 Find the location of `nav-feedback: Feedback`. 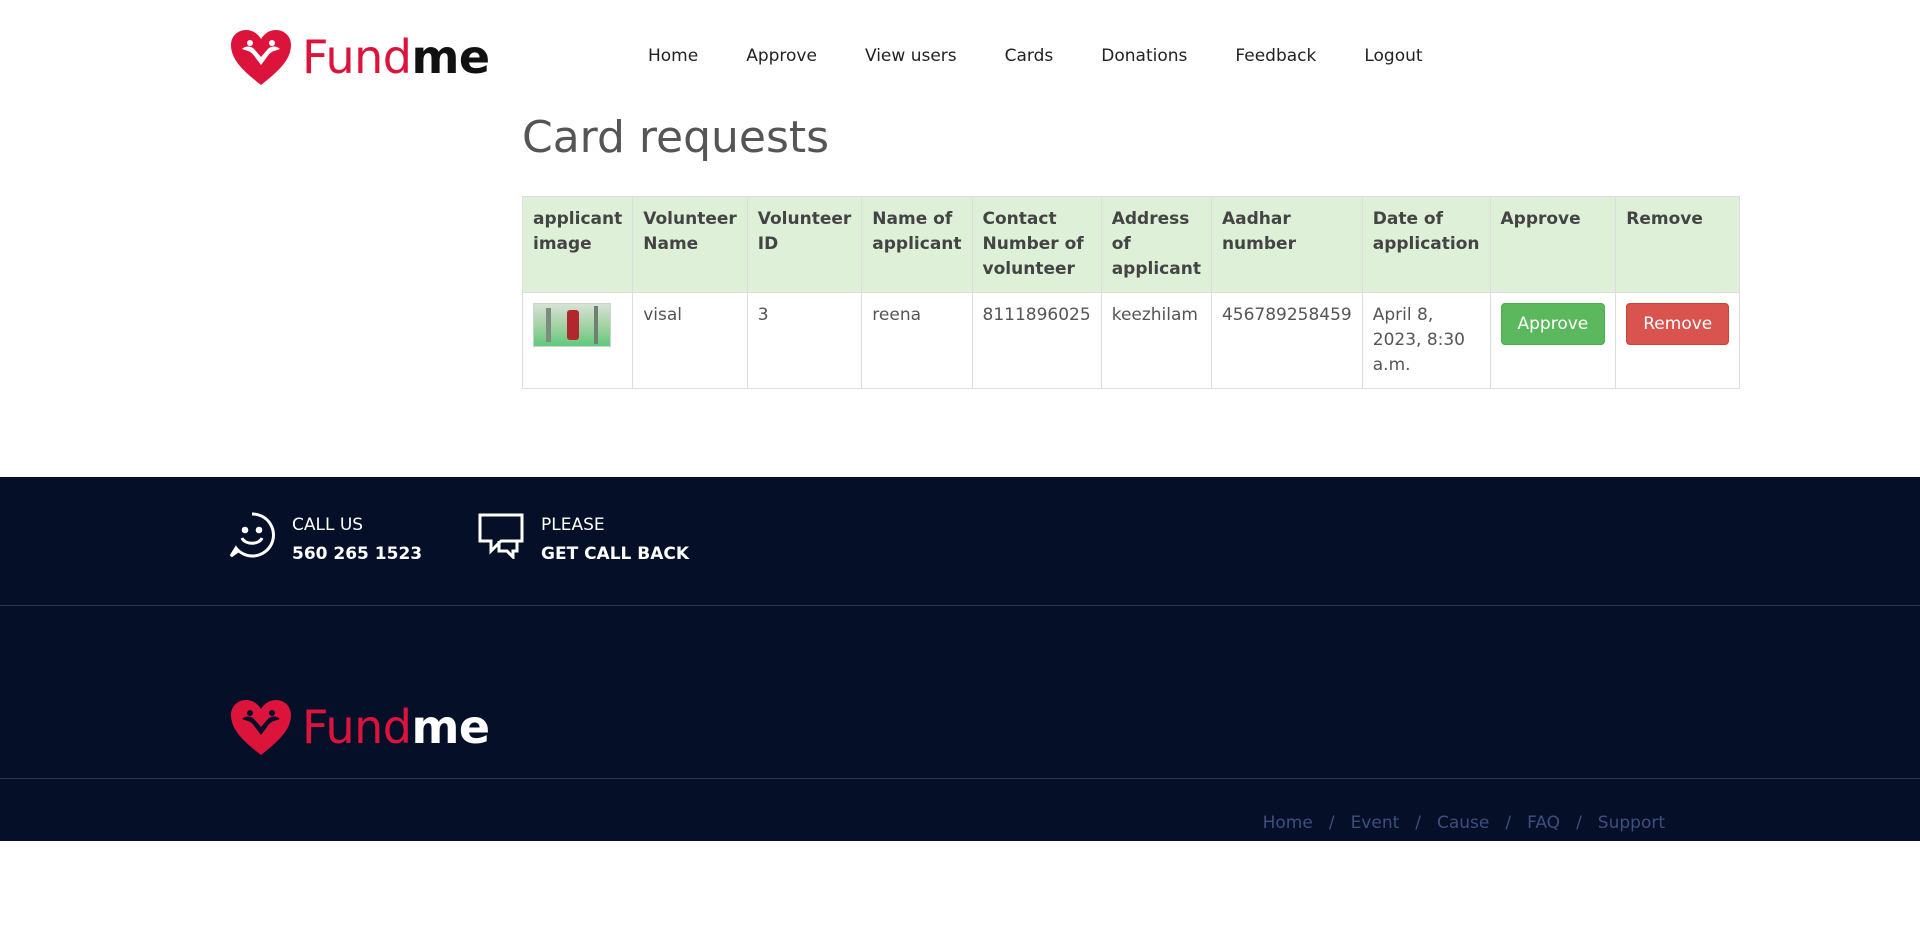

nav-feedback: Feedback is located at coordinates (1275, 56).